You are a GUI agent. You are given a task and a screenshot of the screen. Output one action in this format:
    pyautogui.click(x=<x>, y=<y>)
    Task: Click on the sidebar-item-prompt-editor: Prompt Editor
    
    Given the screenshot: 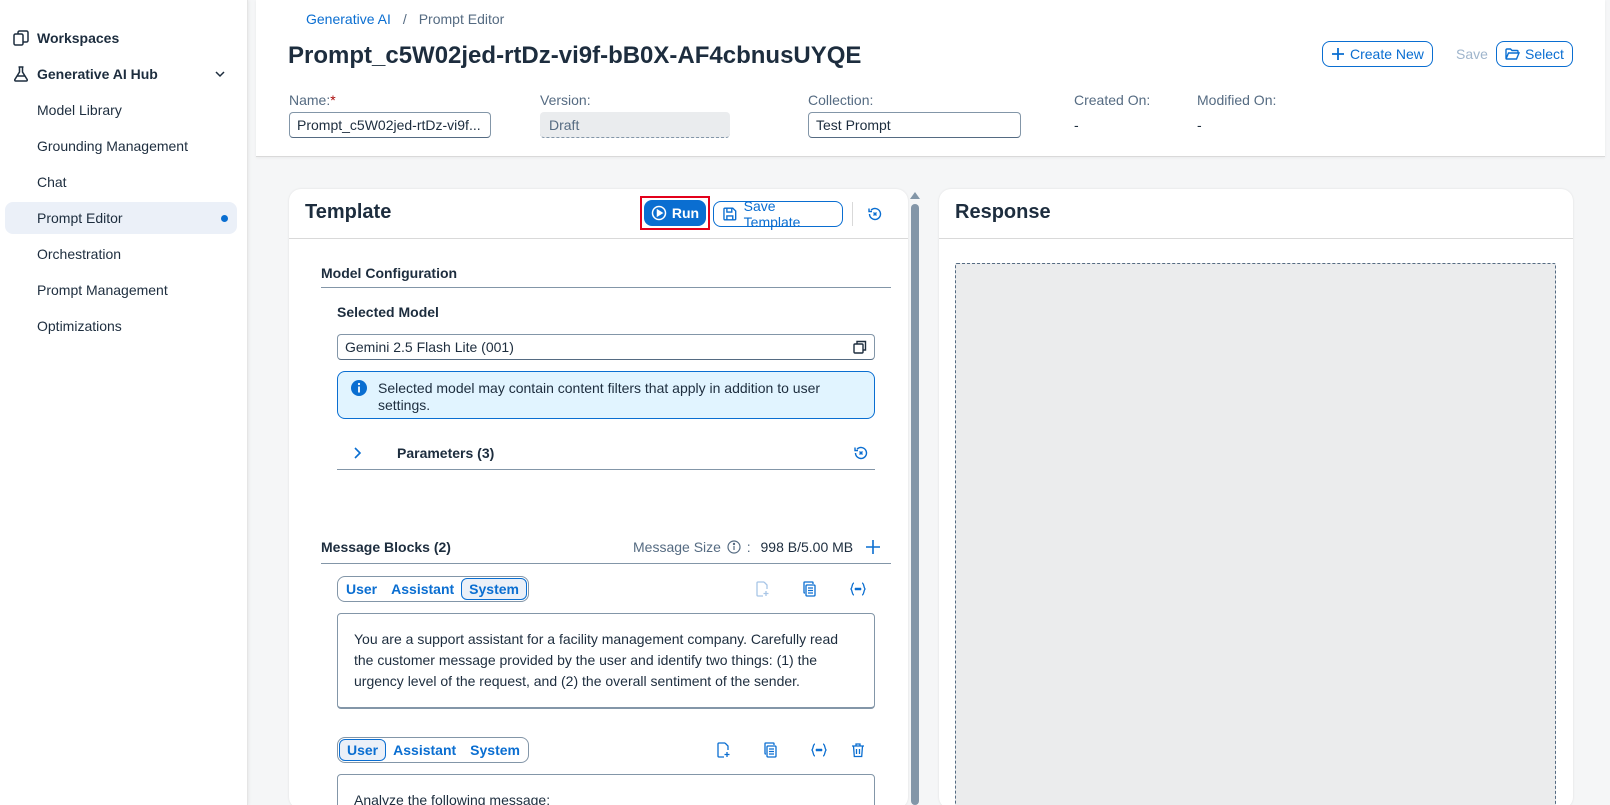 What is the action you would take?
    pyautogui.click(x=121, y=218)
    